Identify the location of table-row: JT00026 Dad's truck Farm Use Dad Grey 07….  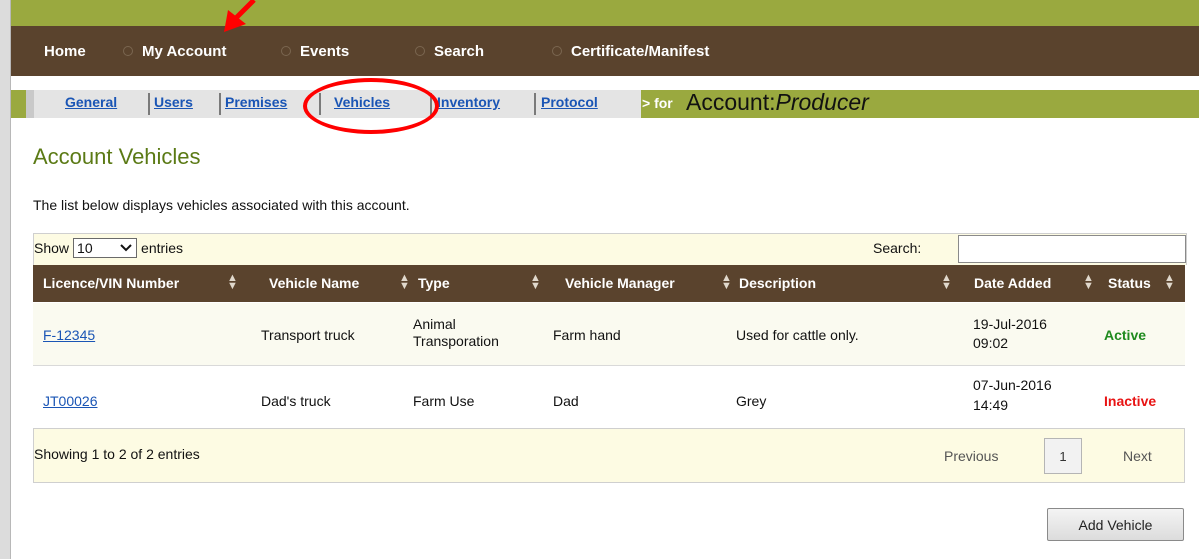
(609, 397).